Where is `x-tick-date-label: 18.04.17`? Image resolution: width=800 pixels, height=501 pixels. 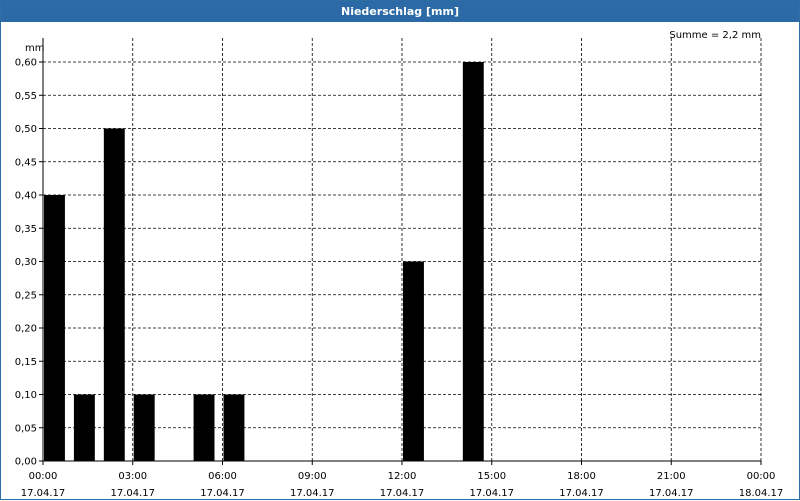
x-tick-date-label: 18.04.17 is located at coordinates (761, 493).